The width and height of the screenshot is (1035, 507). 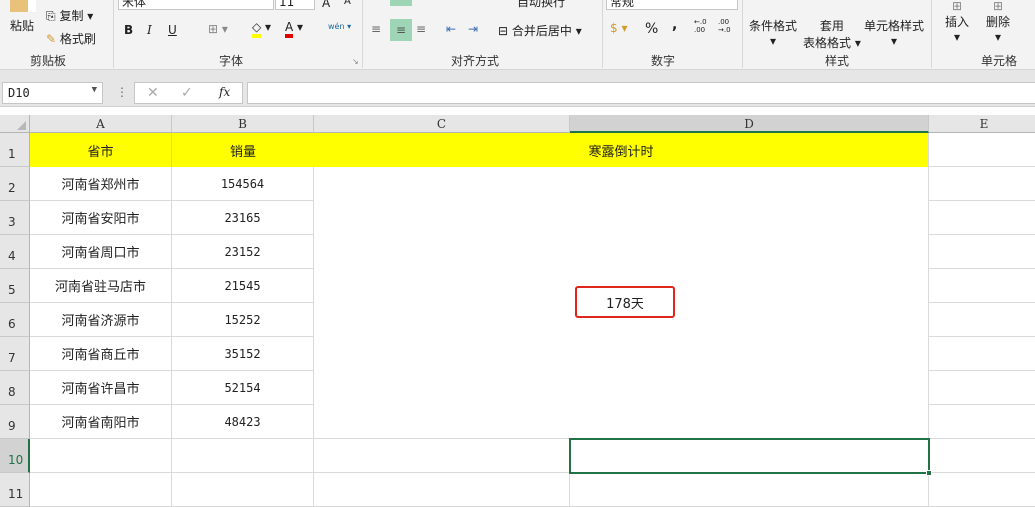 What do you see at coordinates (749, 124) in the screenshot?
I see `column-header-D: D` at bounding box center [749, 124].